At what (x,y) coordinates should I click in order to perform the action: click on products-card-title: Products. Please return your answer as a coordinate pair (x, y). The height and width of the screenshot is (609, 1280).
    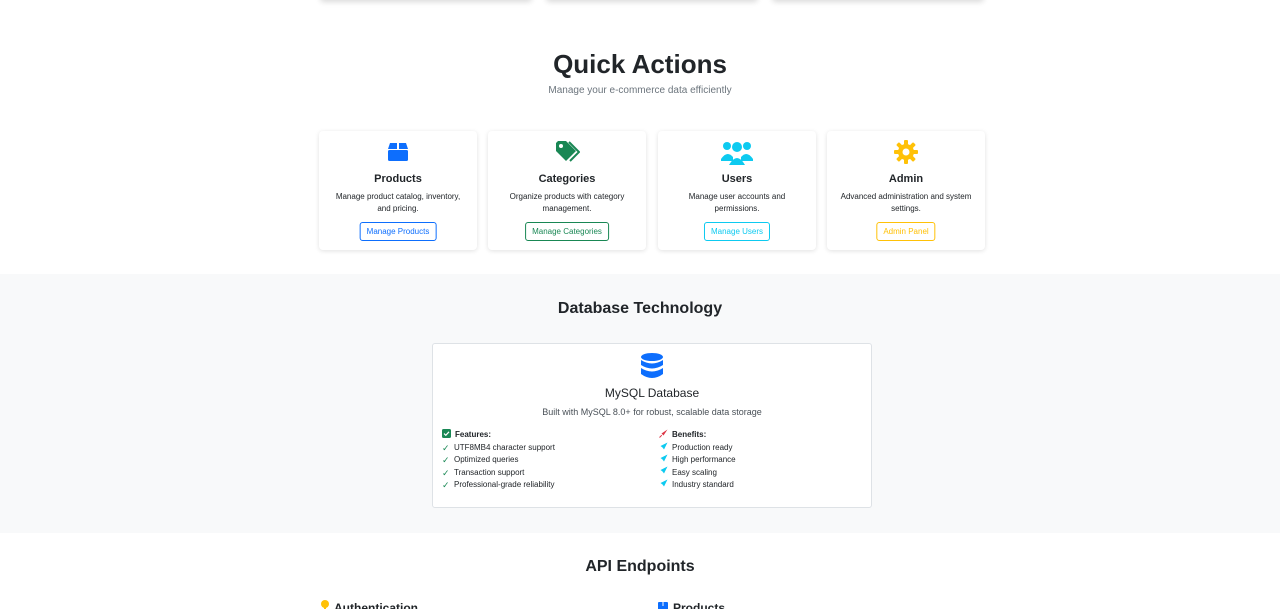
    Looking at the image, I should click on (398, 179).